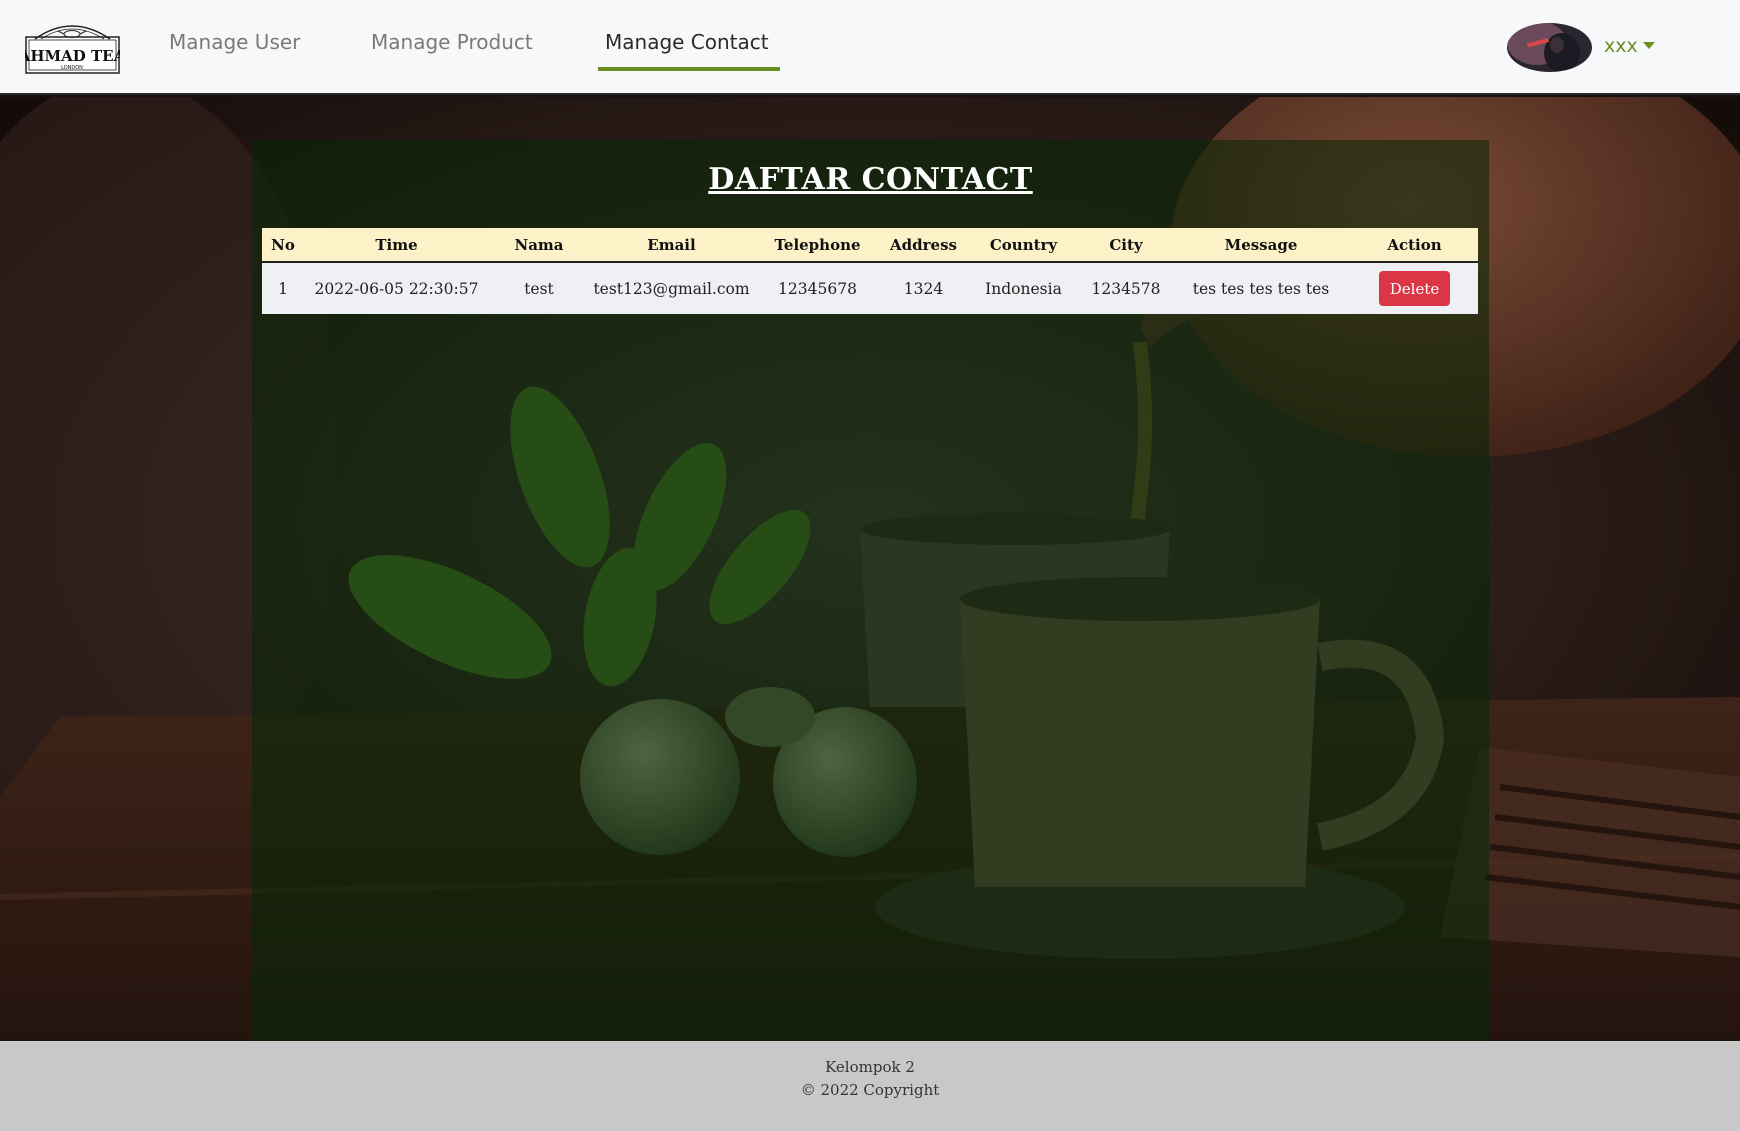 This screenshot has height=1131, width=1740. Describe the element at coordinates (671, 288) in the screenshot. I see `cell-email: test123@gmail.com` at that location.